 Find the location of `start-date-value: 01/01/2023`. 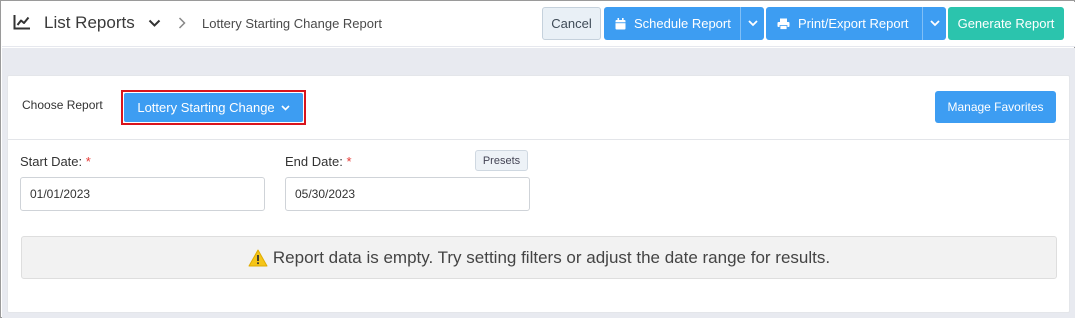

start-date-value: 01/01/2023 is located at coordinates (60, 194).